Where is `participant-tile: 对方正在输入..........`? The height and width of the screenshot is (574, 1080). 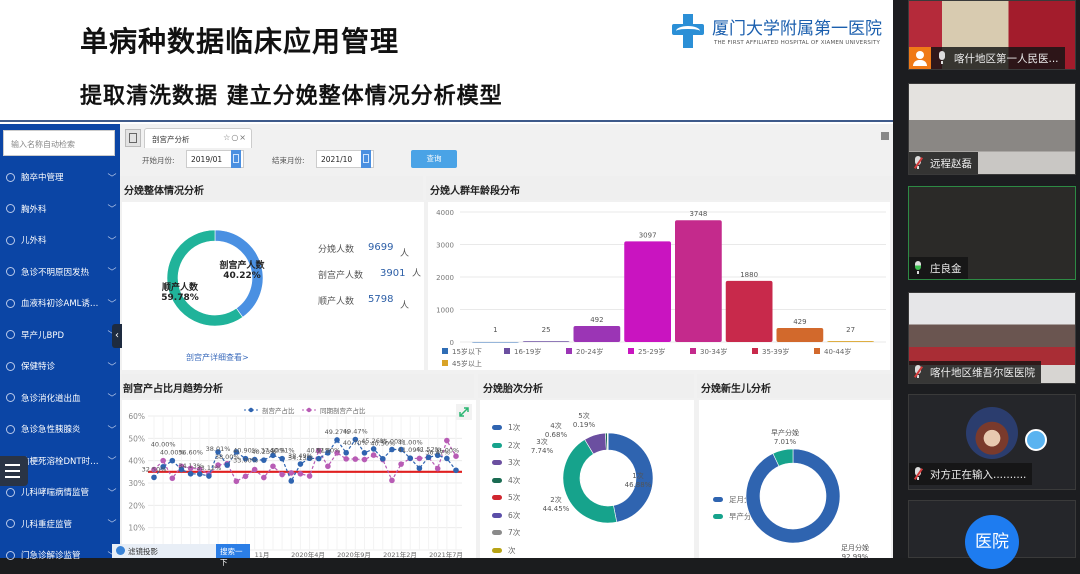 participant-tile: 对方正在输入.......... is located at coordinates (992, 442).